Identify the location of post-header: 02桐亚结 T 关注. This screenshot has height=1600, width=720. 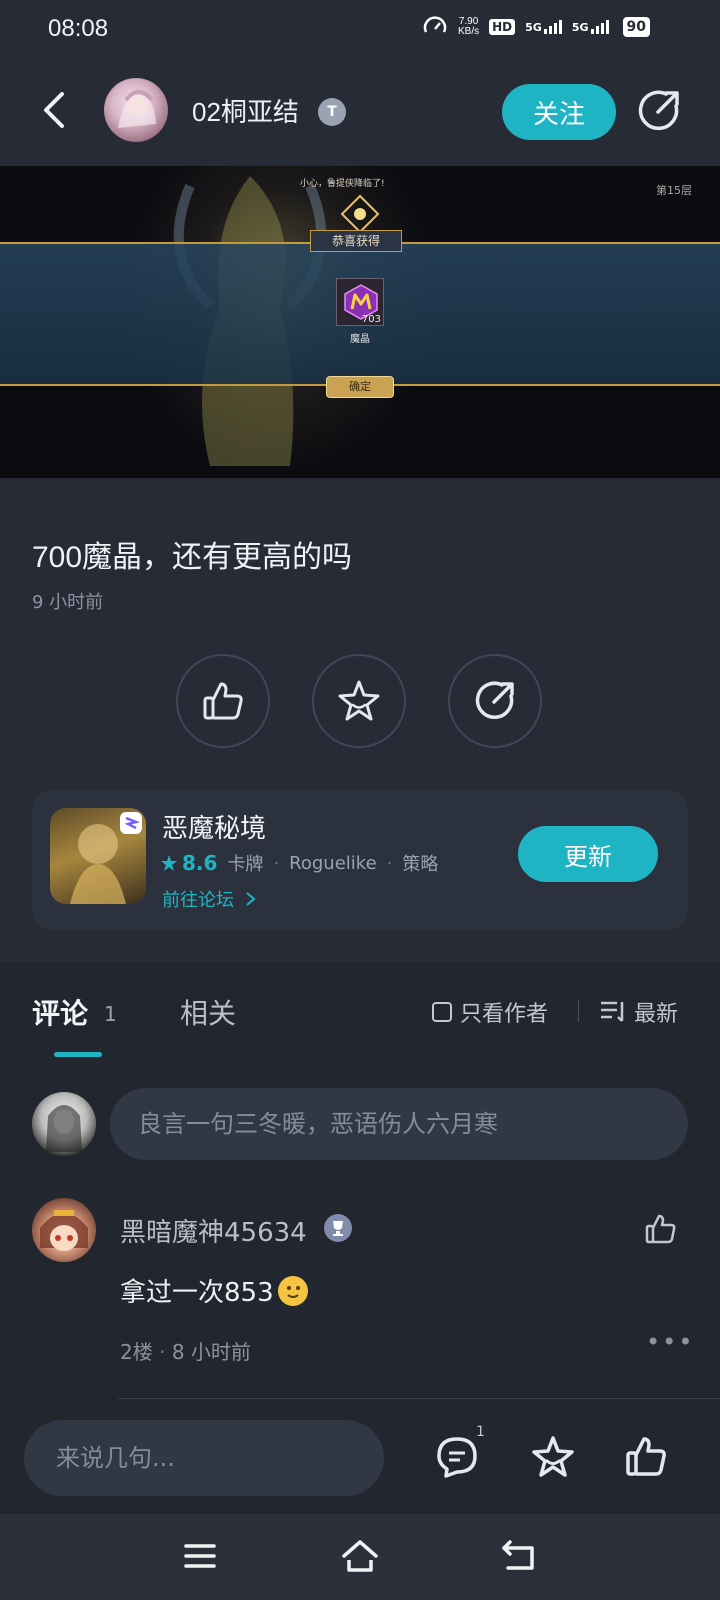
(360, 112).